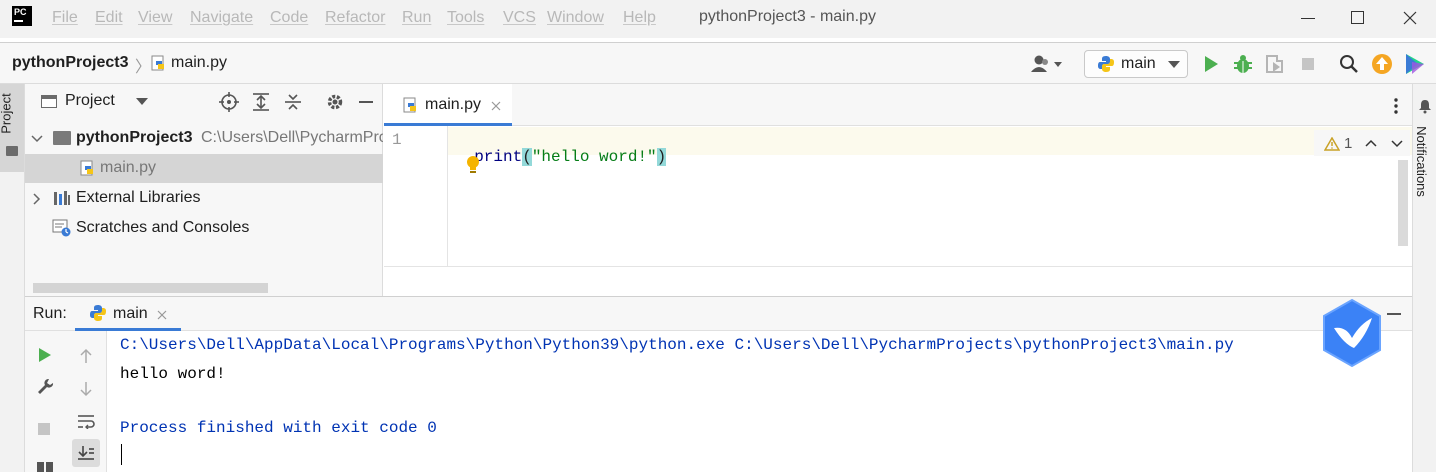 The height and width of the screenshot is (472, 1436). What do you see at coordinates (86, 421) in the screenshot?
I see `soft-wrap-icon` at bounding box center [86, 421].